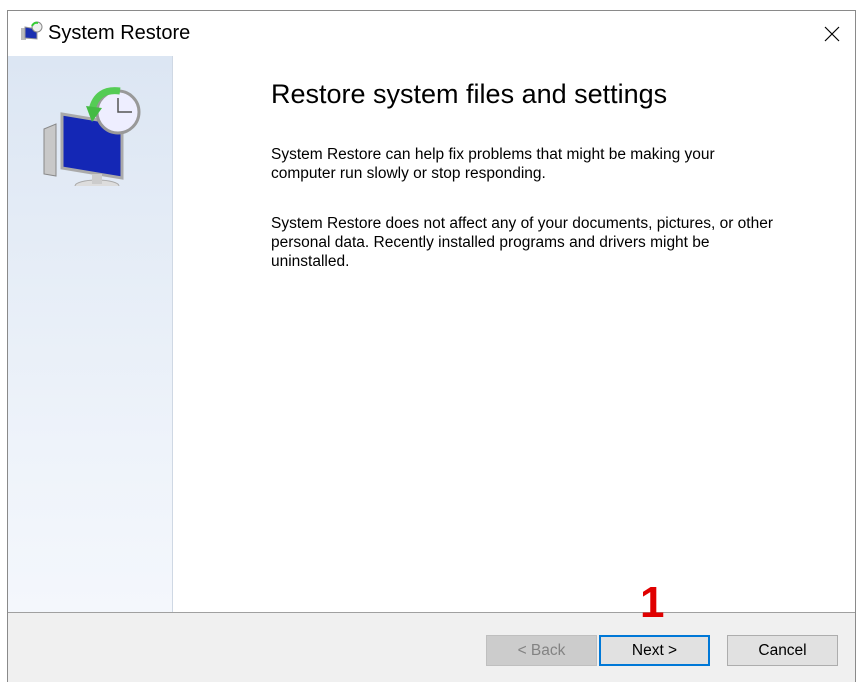 The height and width of the screenshot is (686, 861). Describe the element at coordinates (652, 602) in the screenshot. I see `step-annotation: 1` at that location.